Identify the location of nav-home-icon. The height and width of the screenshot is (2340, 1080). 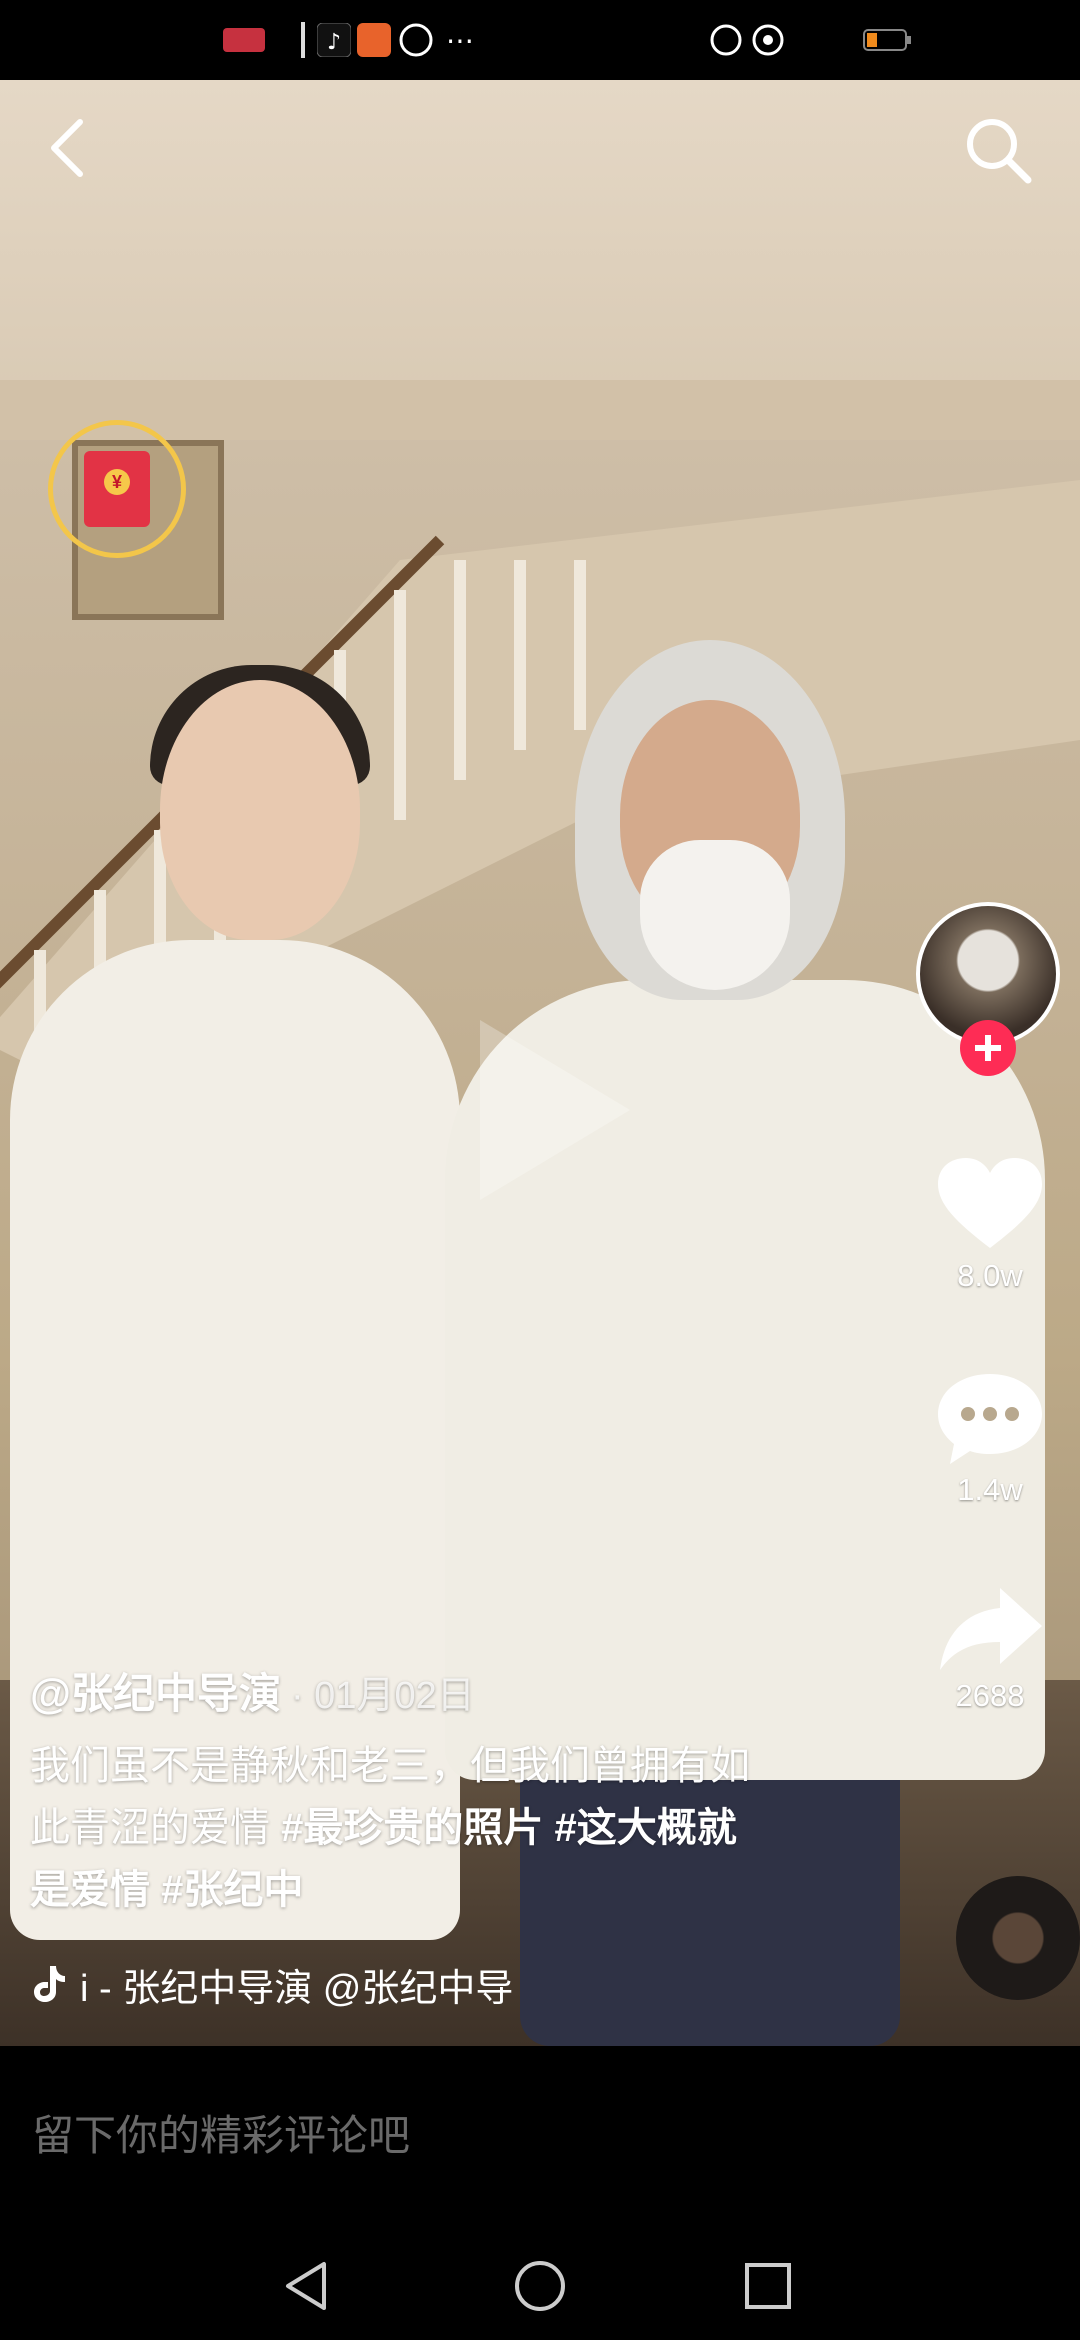
(540, 2286).